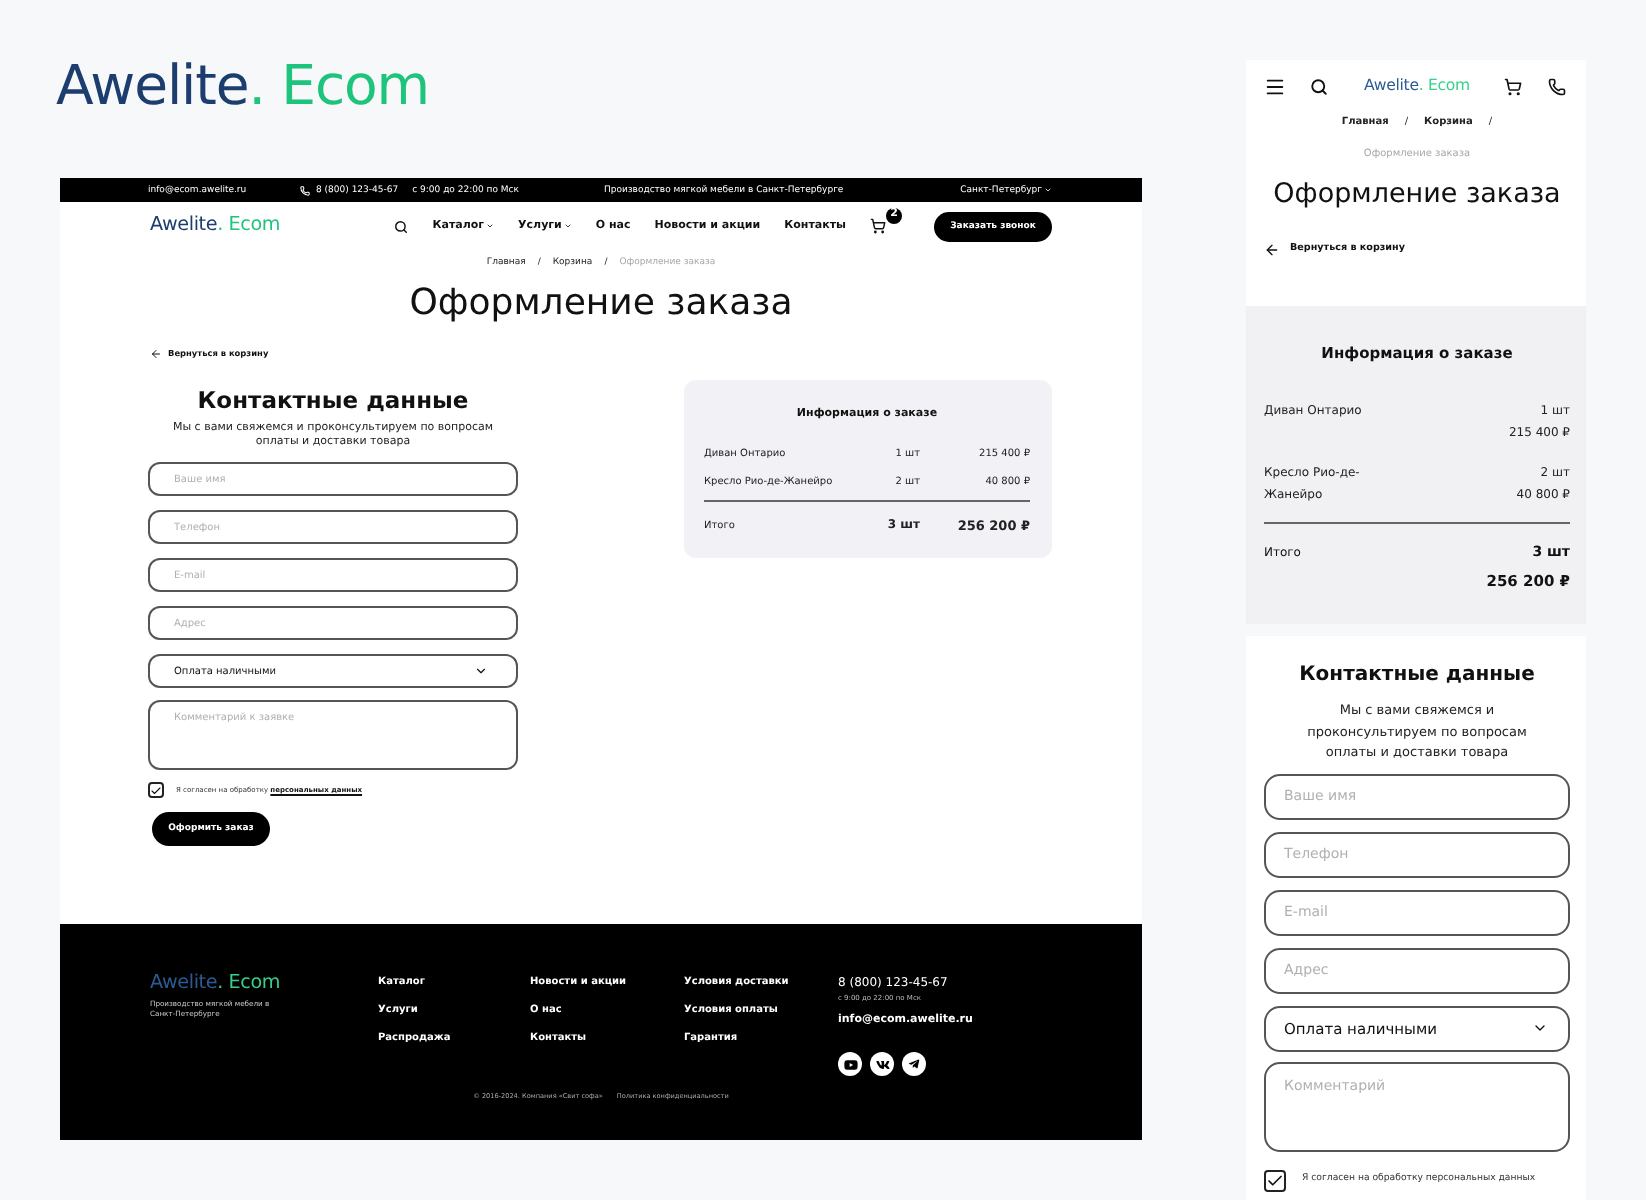 This screenshot has width=1646, height=1200. Describe the element at coordinates (850, 1064) in the screenshot. I see `video-play-icon` at that location.